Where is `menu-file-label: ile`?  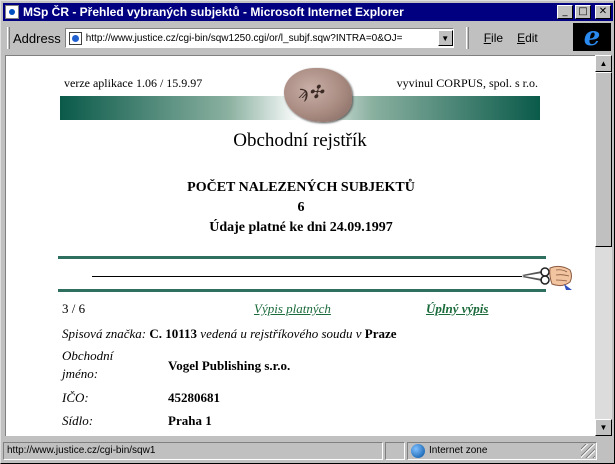 menu-file-label: ile is located at coordinates (497, 38).